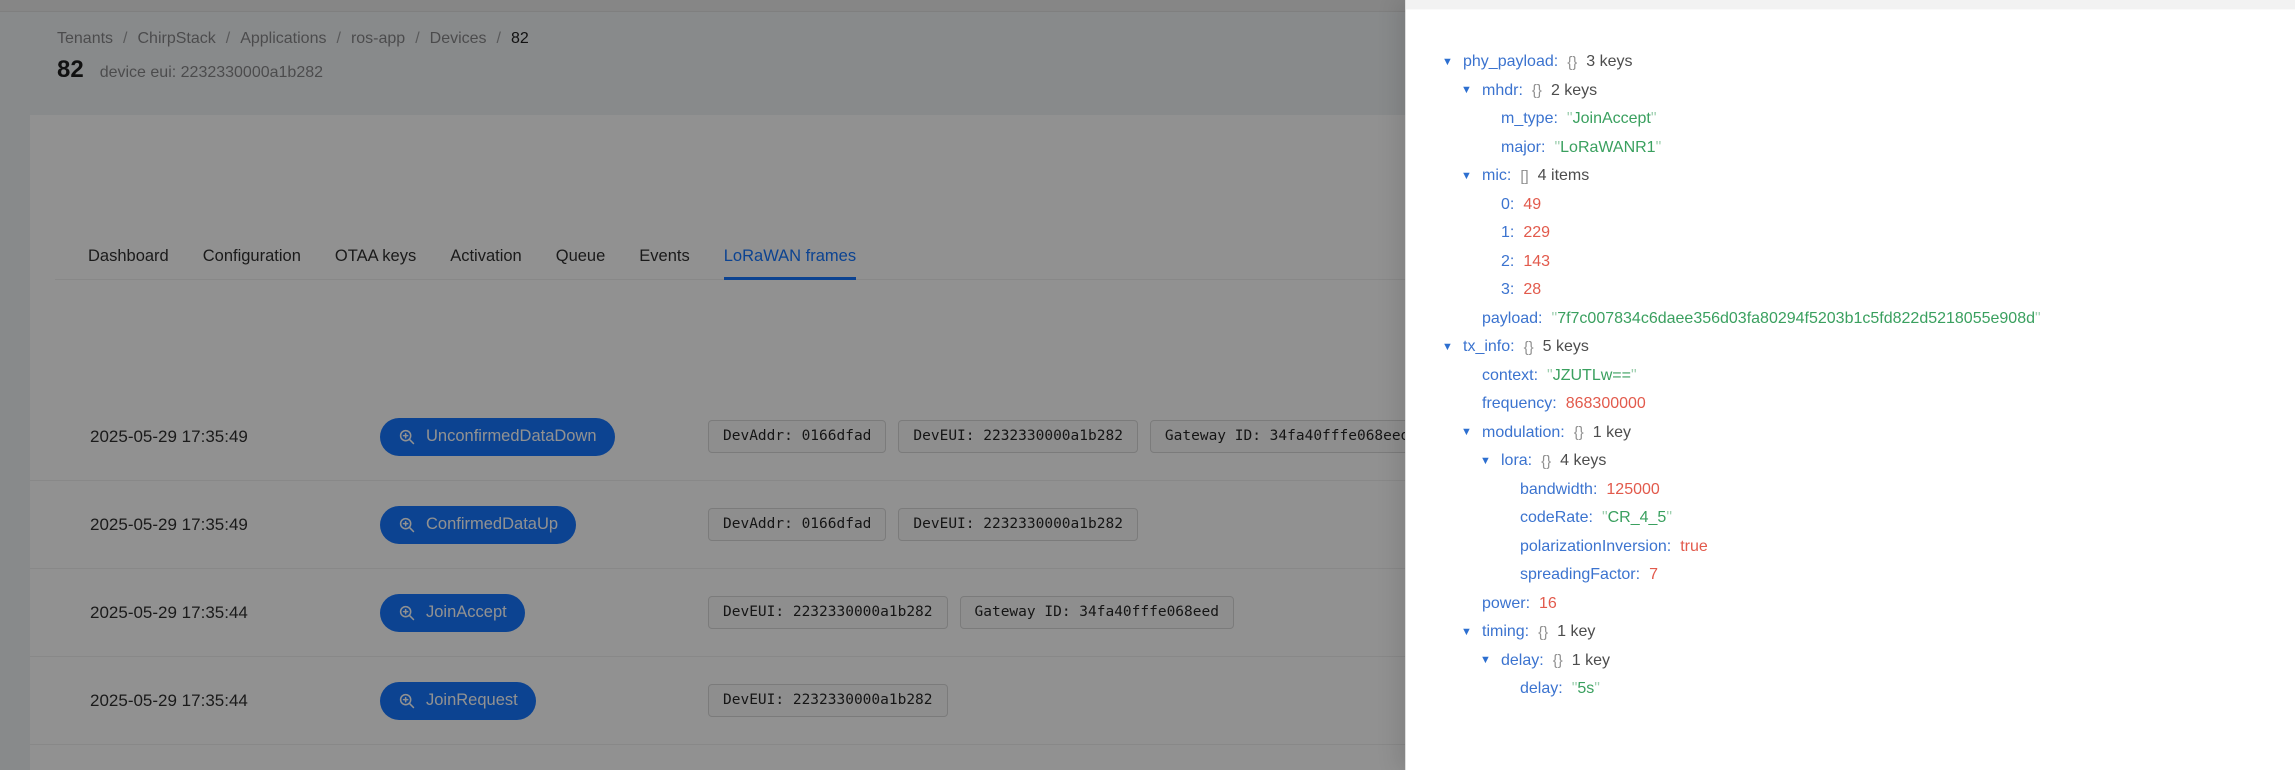 This screenshot has height=770, width=2295. What do you see at coordinates (1592, 376) in the screenshot?
I see `json-value: "JZUTLw=="` at bounding box center [1592, 376].